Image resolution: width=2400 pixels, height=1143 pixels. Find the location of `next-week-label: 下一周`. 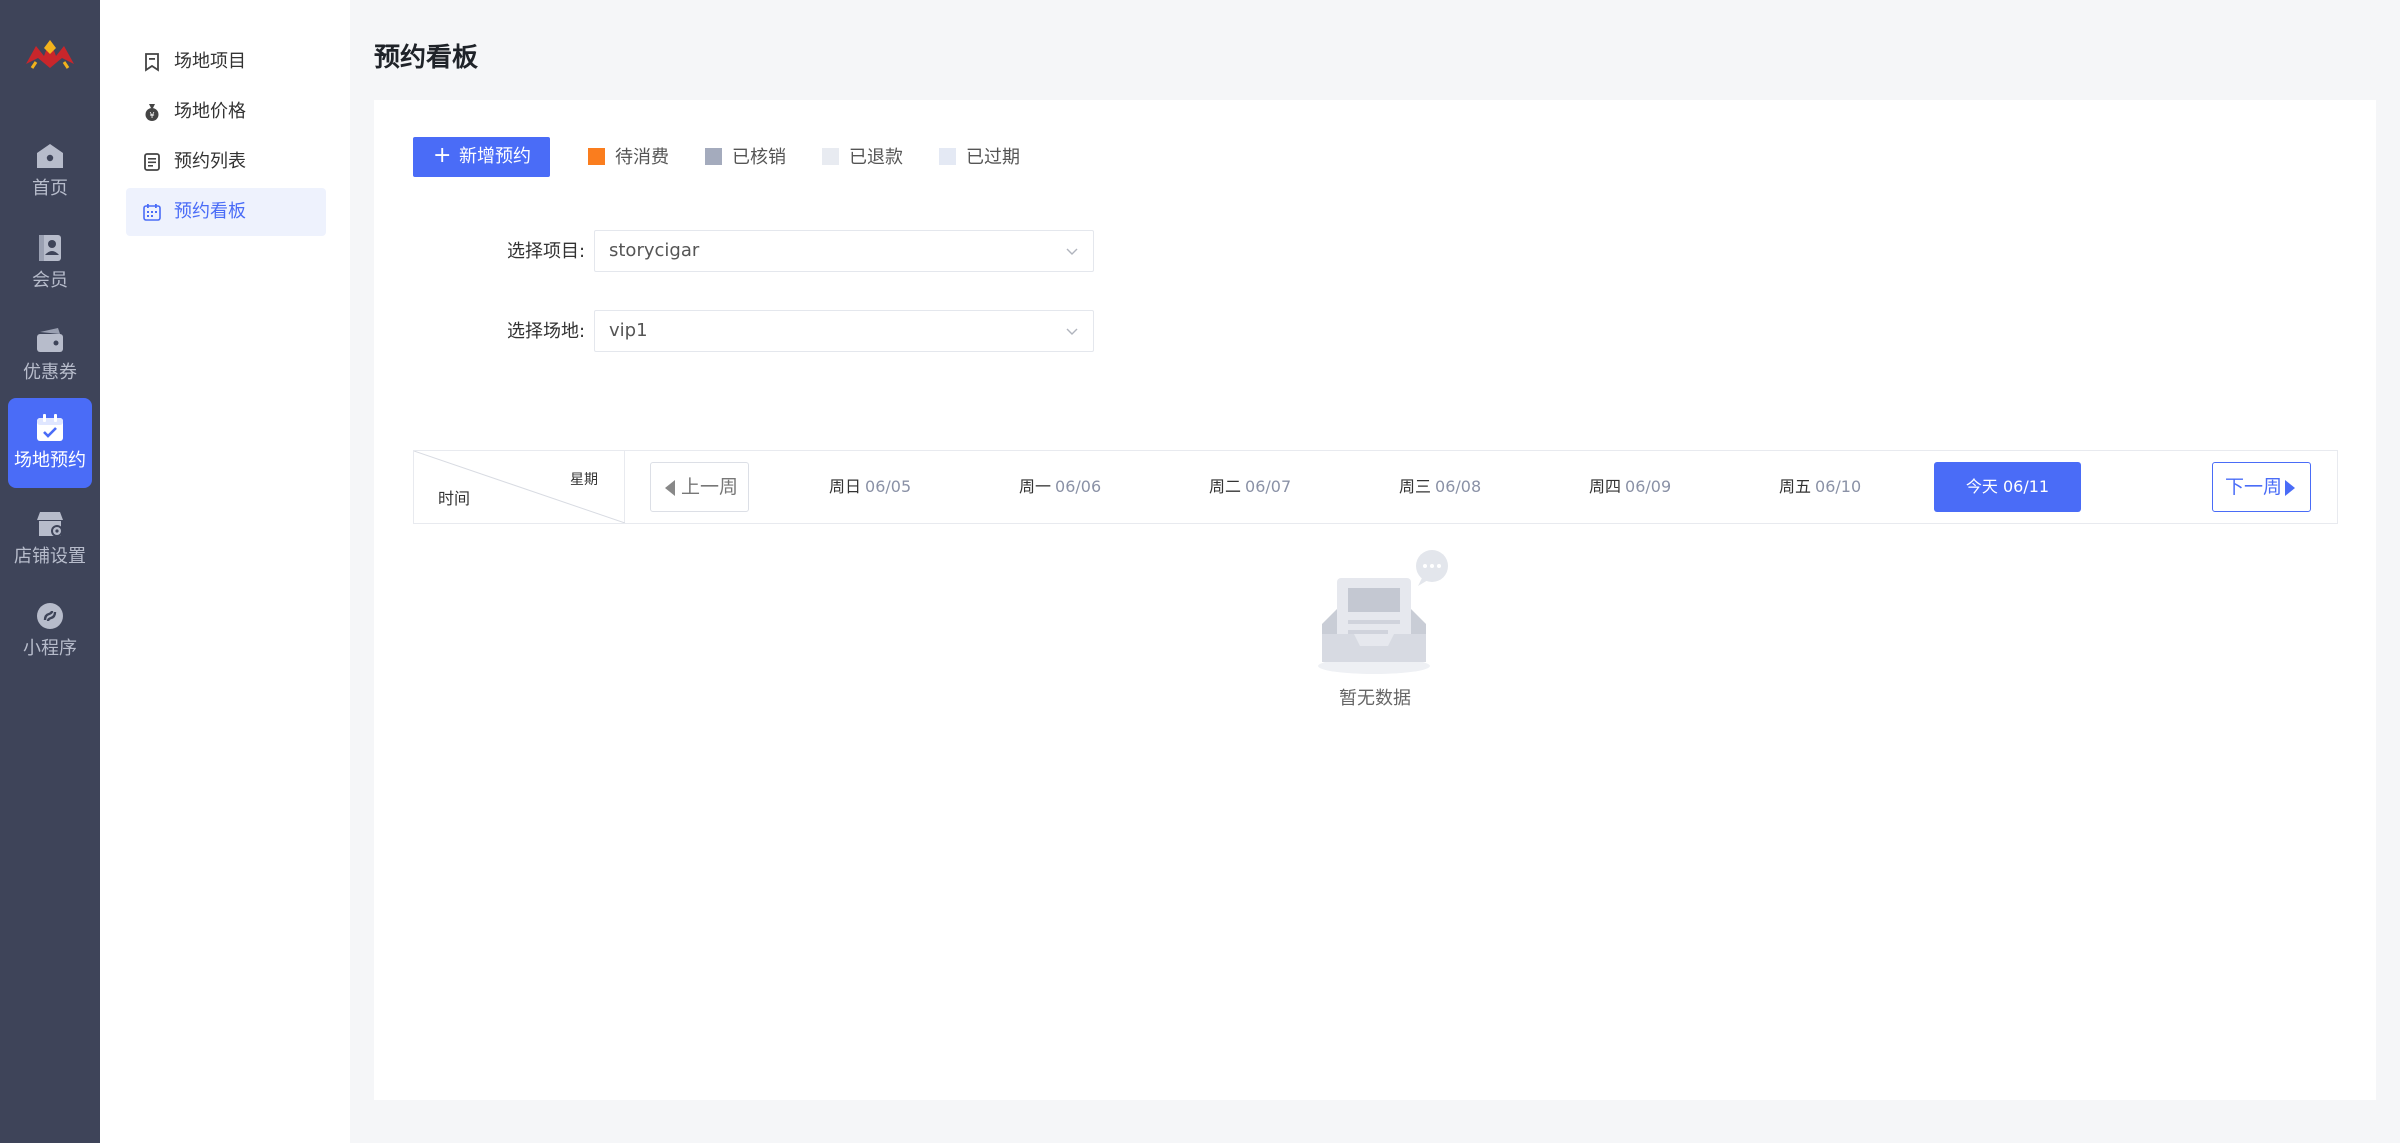

next-week-label: 下一周 is located at coordinates (2254, 487).